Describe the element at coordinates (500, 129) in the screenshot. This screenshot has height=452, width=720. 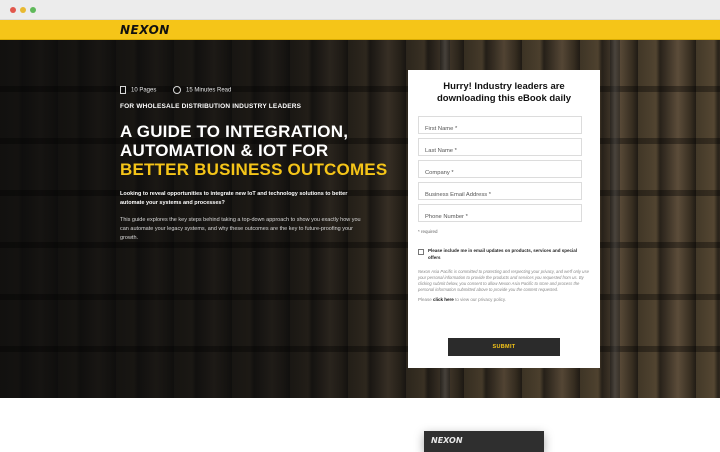
I see `first-name-input` at that location.